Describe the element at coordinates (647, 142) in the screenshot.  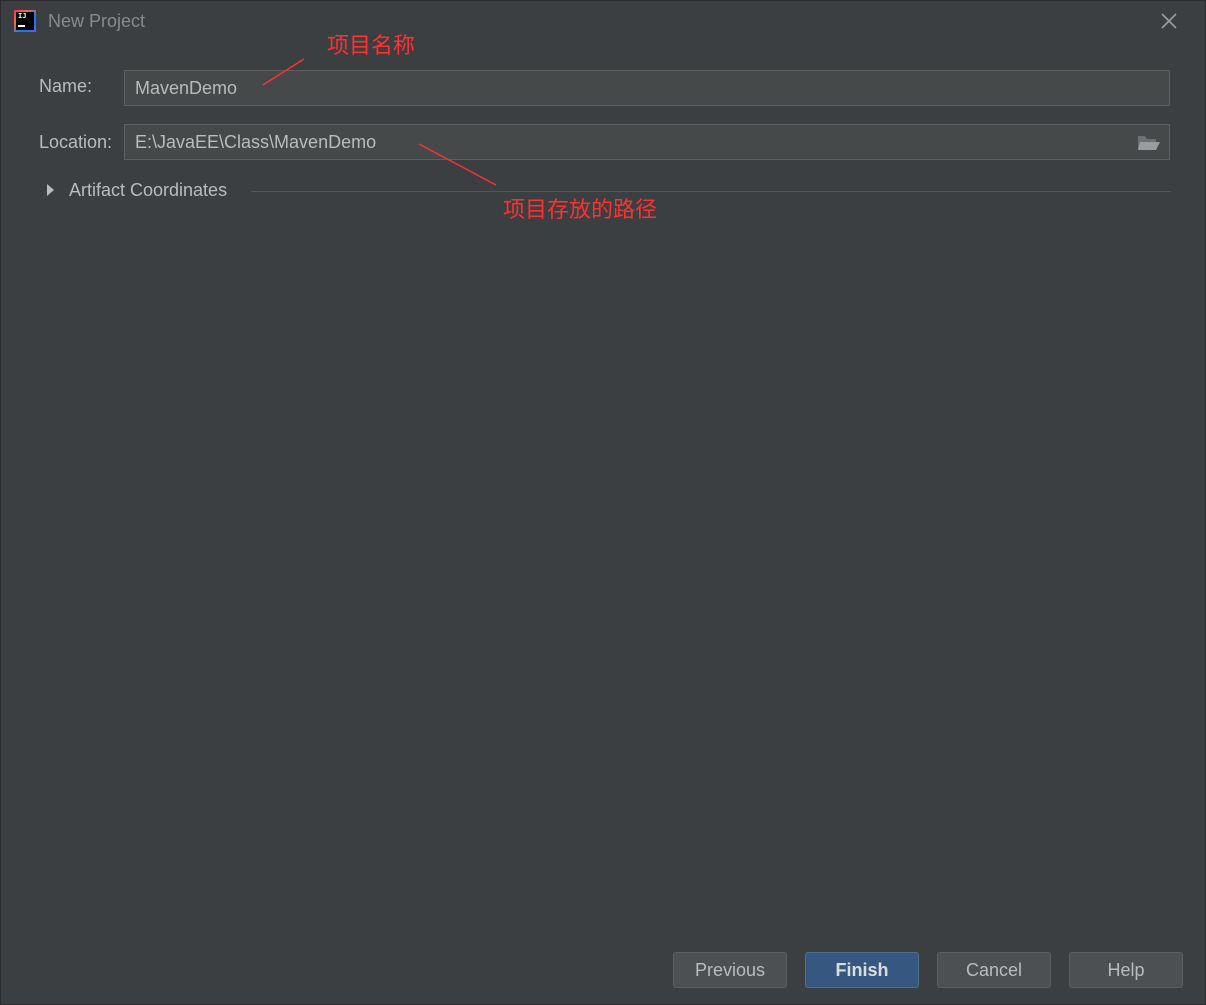
I see `location-field: E:\JavaEE\Class\MavenDemo` at that location.